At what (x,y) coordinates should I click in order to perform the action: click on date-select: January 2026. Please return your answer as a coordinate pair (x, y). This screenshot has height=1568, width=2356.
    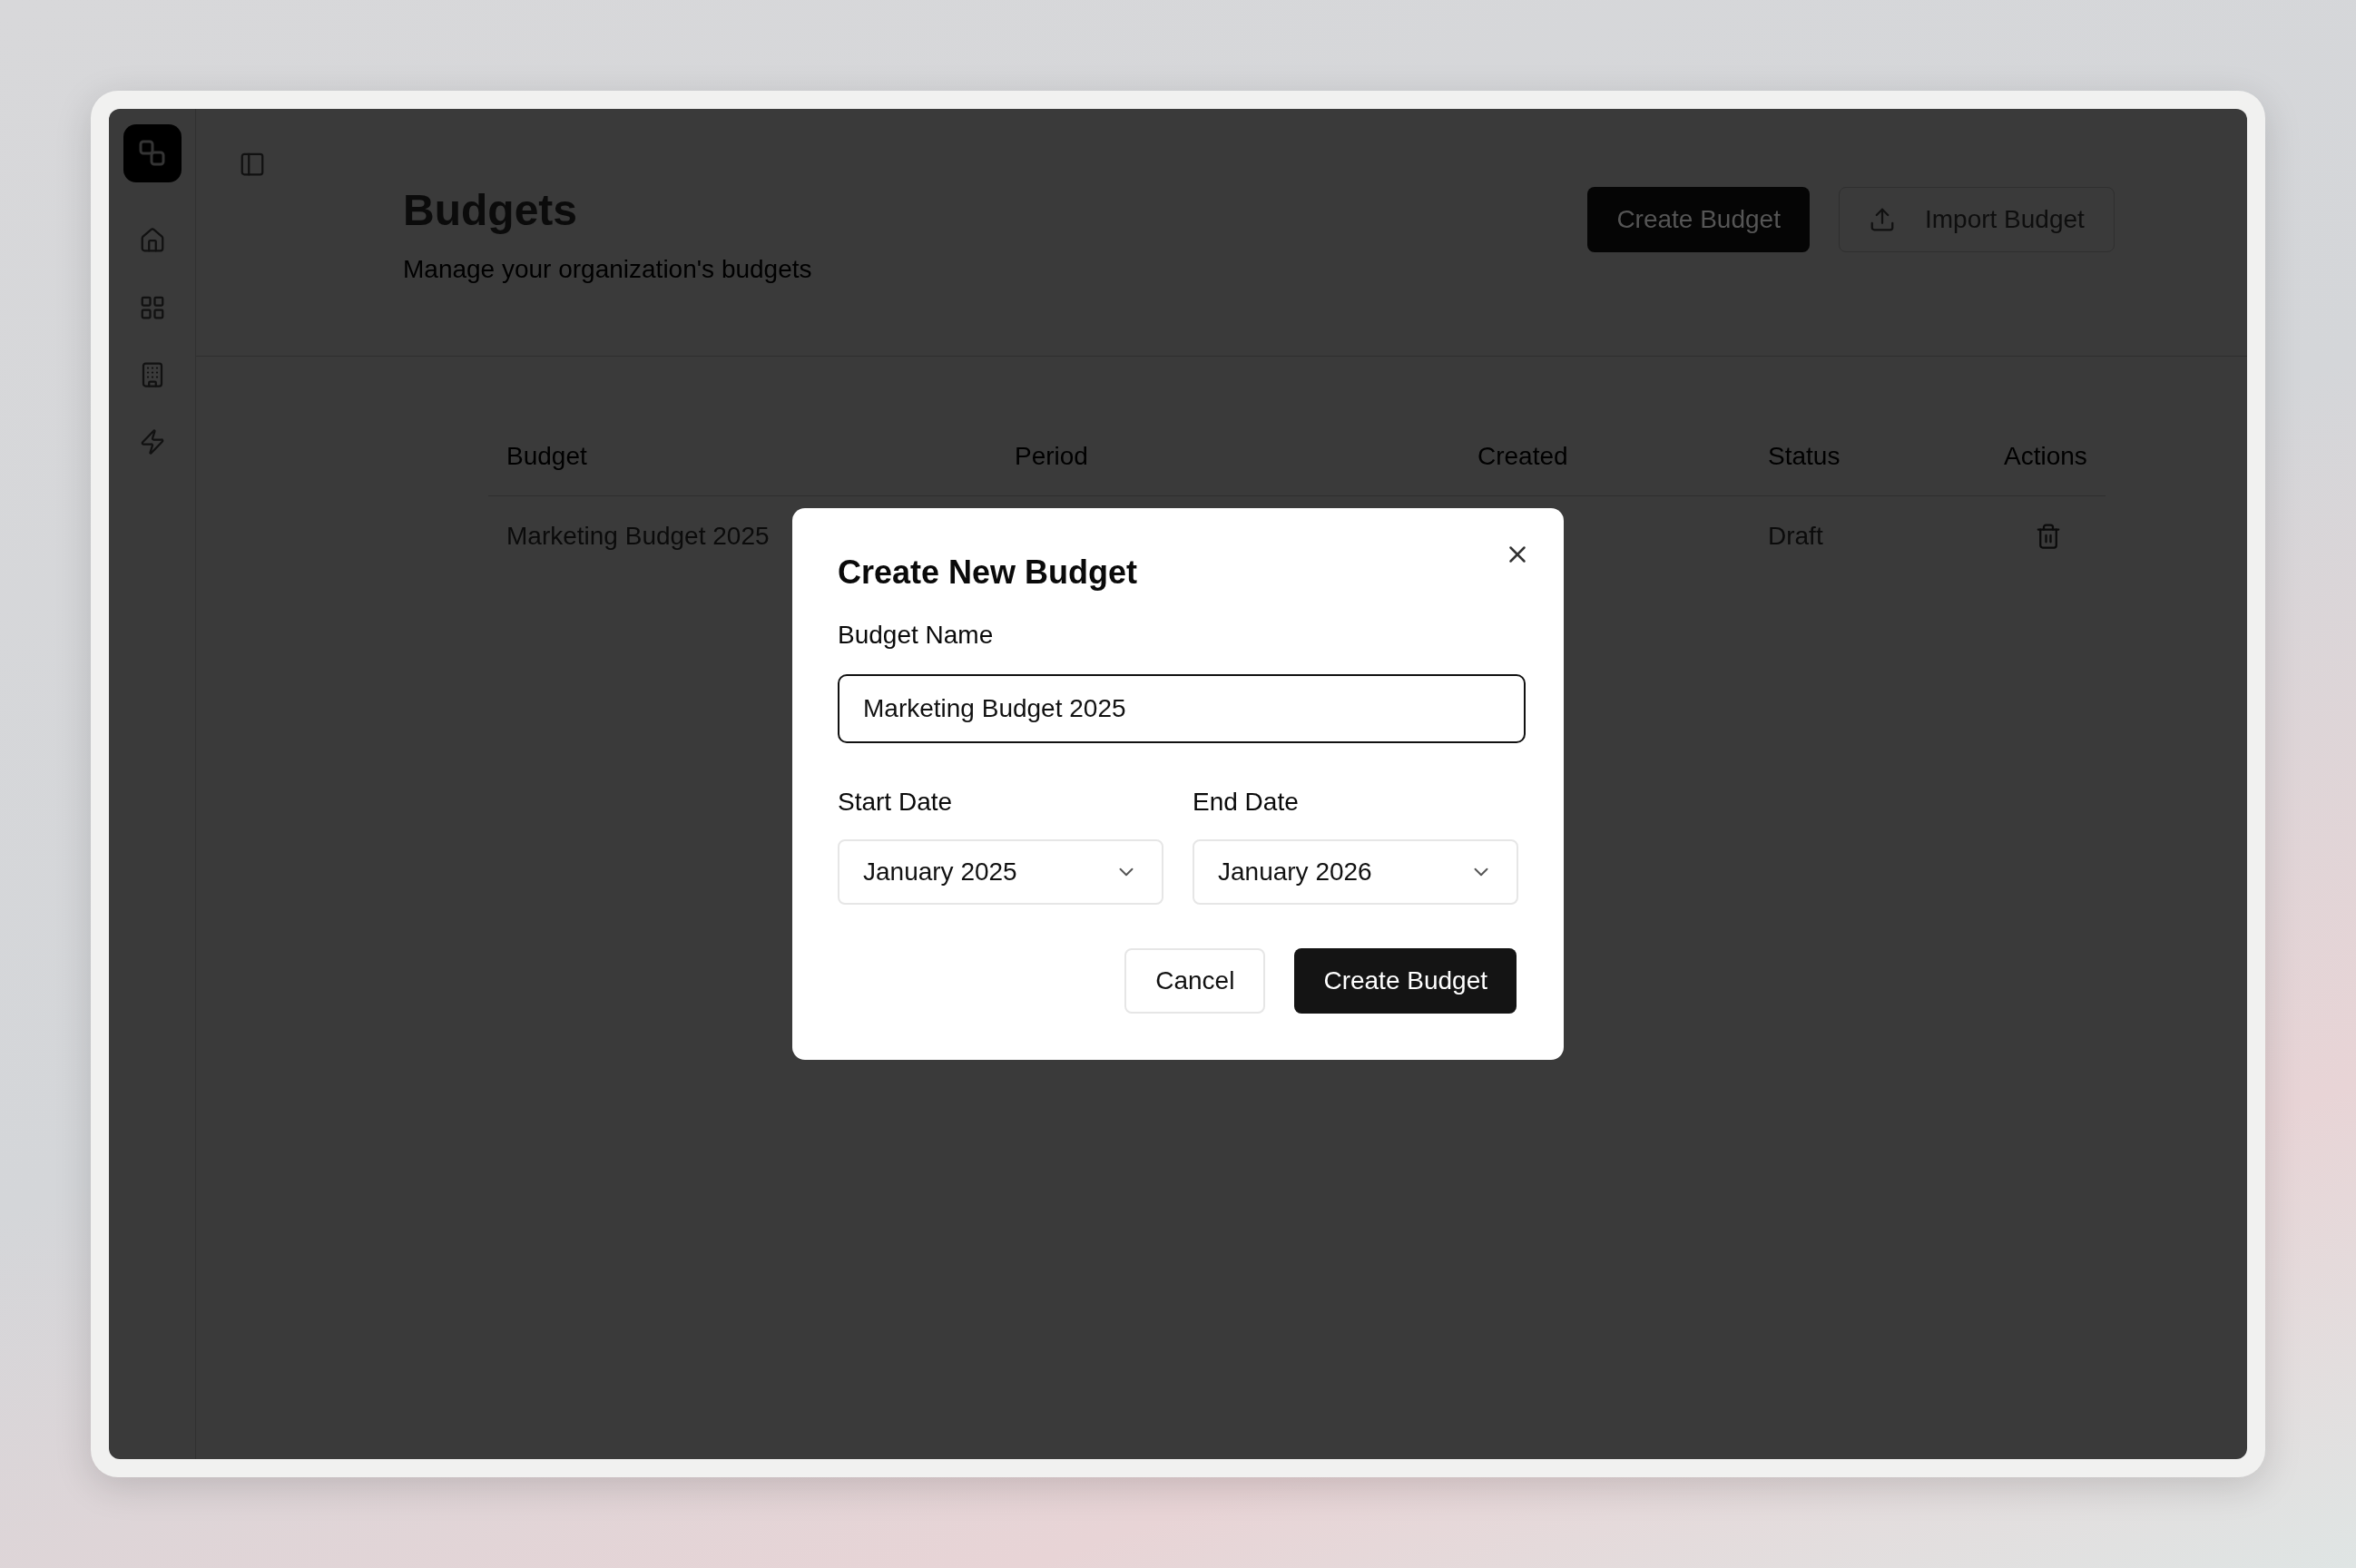
    Looking at the image, I should click on (1355, 872).